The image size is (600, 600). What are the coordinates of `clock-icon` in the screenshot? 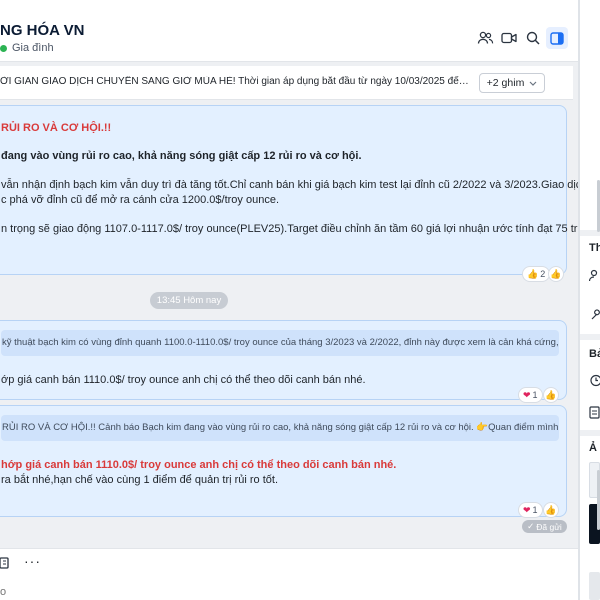 It's located at (594, 380).